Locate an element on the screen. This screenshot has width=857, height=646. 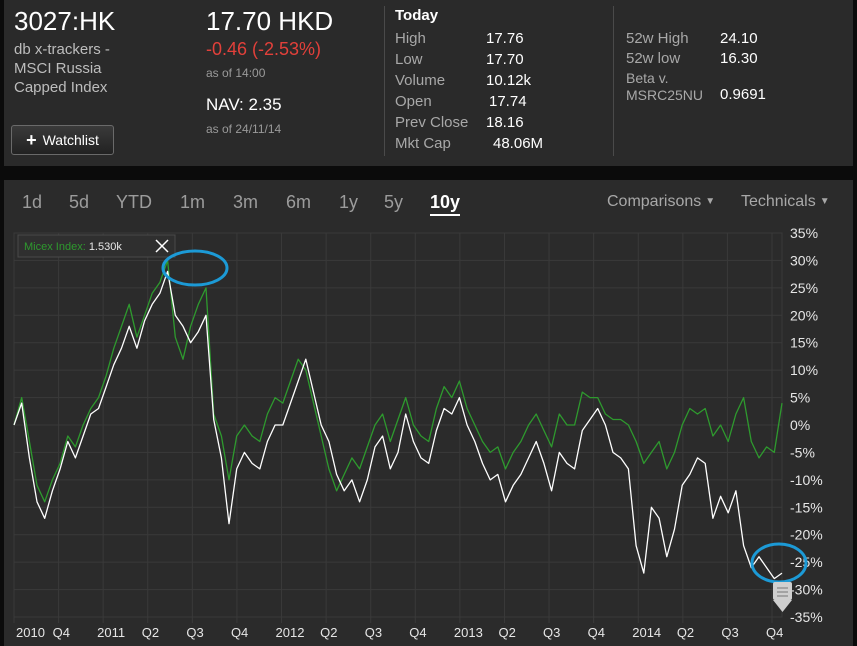
y-tick-label: -15% is located at coordinates (806, 507).